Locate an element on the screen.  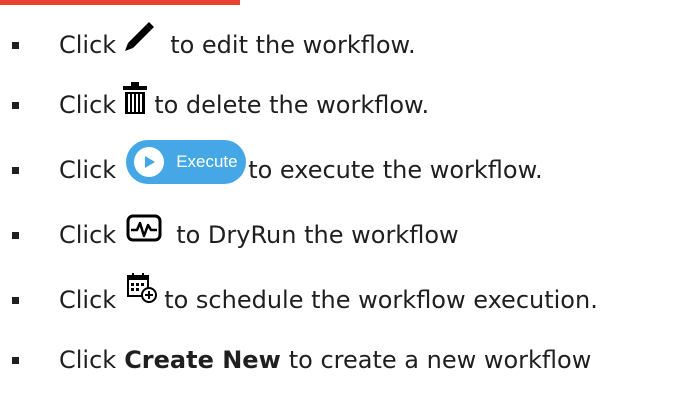
list-item-execute: Click Execute to execute the workflow. is located at coordinates (277, 170).